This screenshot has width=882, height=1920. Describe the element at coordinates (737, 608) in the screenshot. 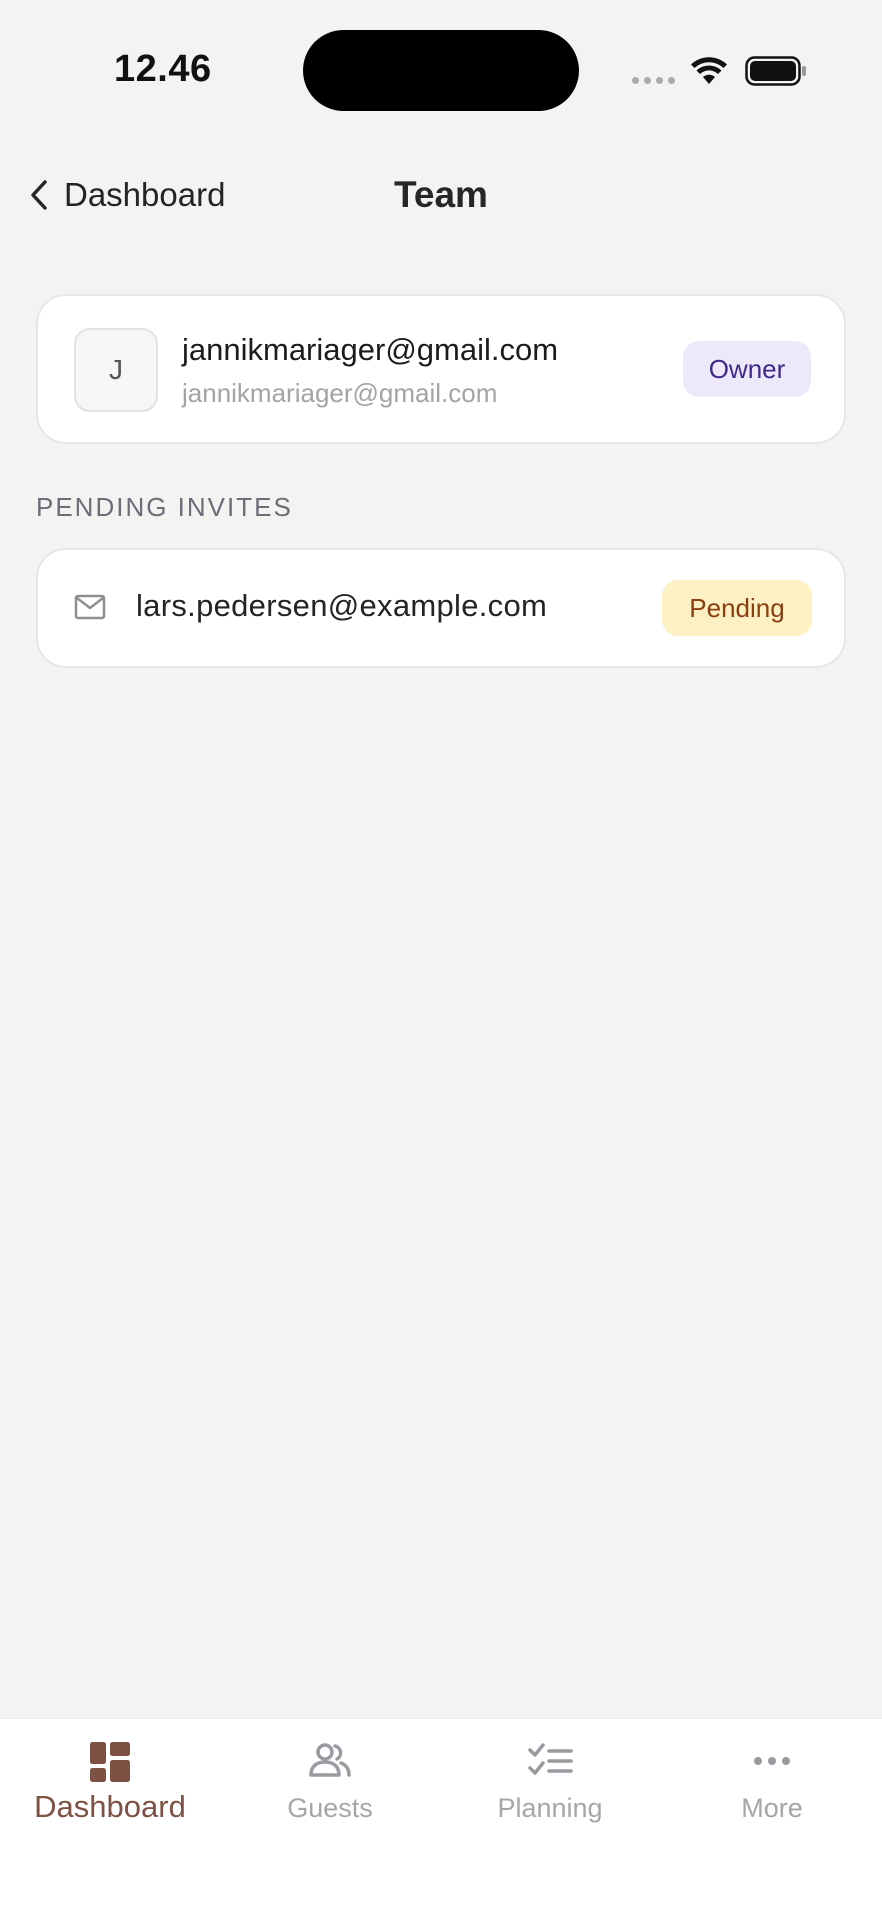

I see `pending-badge: Pending` at that location.